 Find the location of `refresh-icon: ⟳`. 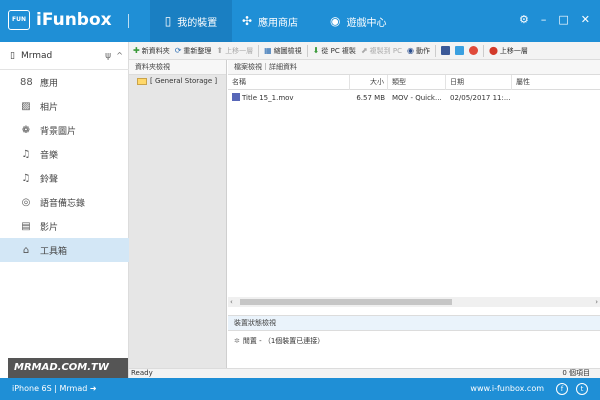

refresh-icon: ⟳ is located at coordinates (178, 50).